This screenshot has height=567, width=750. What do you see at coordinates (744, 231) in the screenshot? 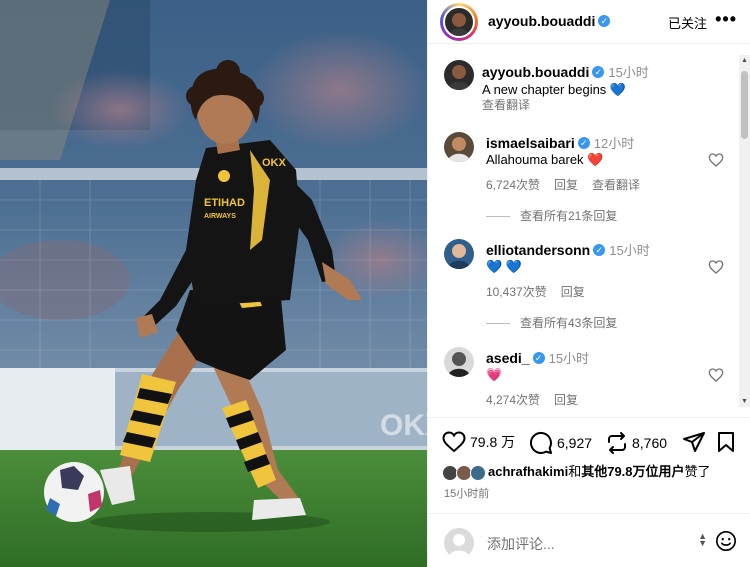
I see `comments-scrollbar: ▲ ▼` at bounding box center [744, 231].